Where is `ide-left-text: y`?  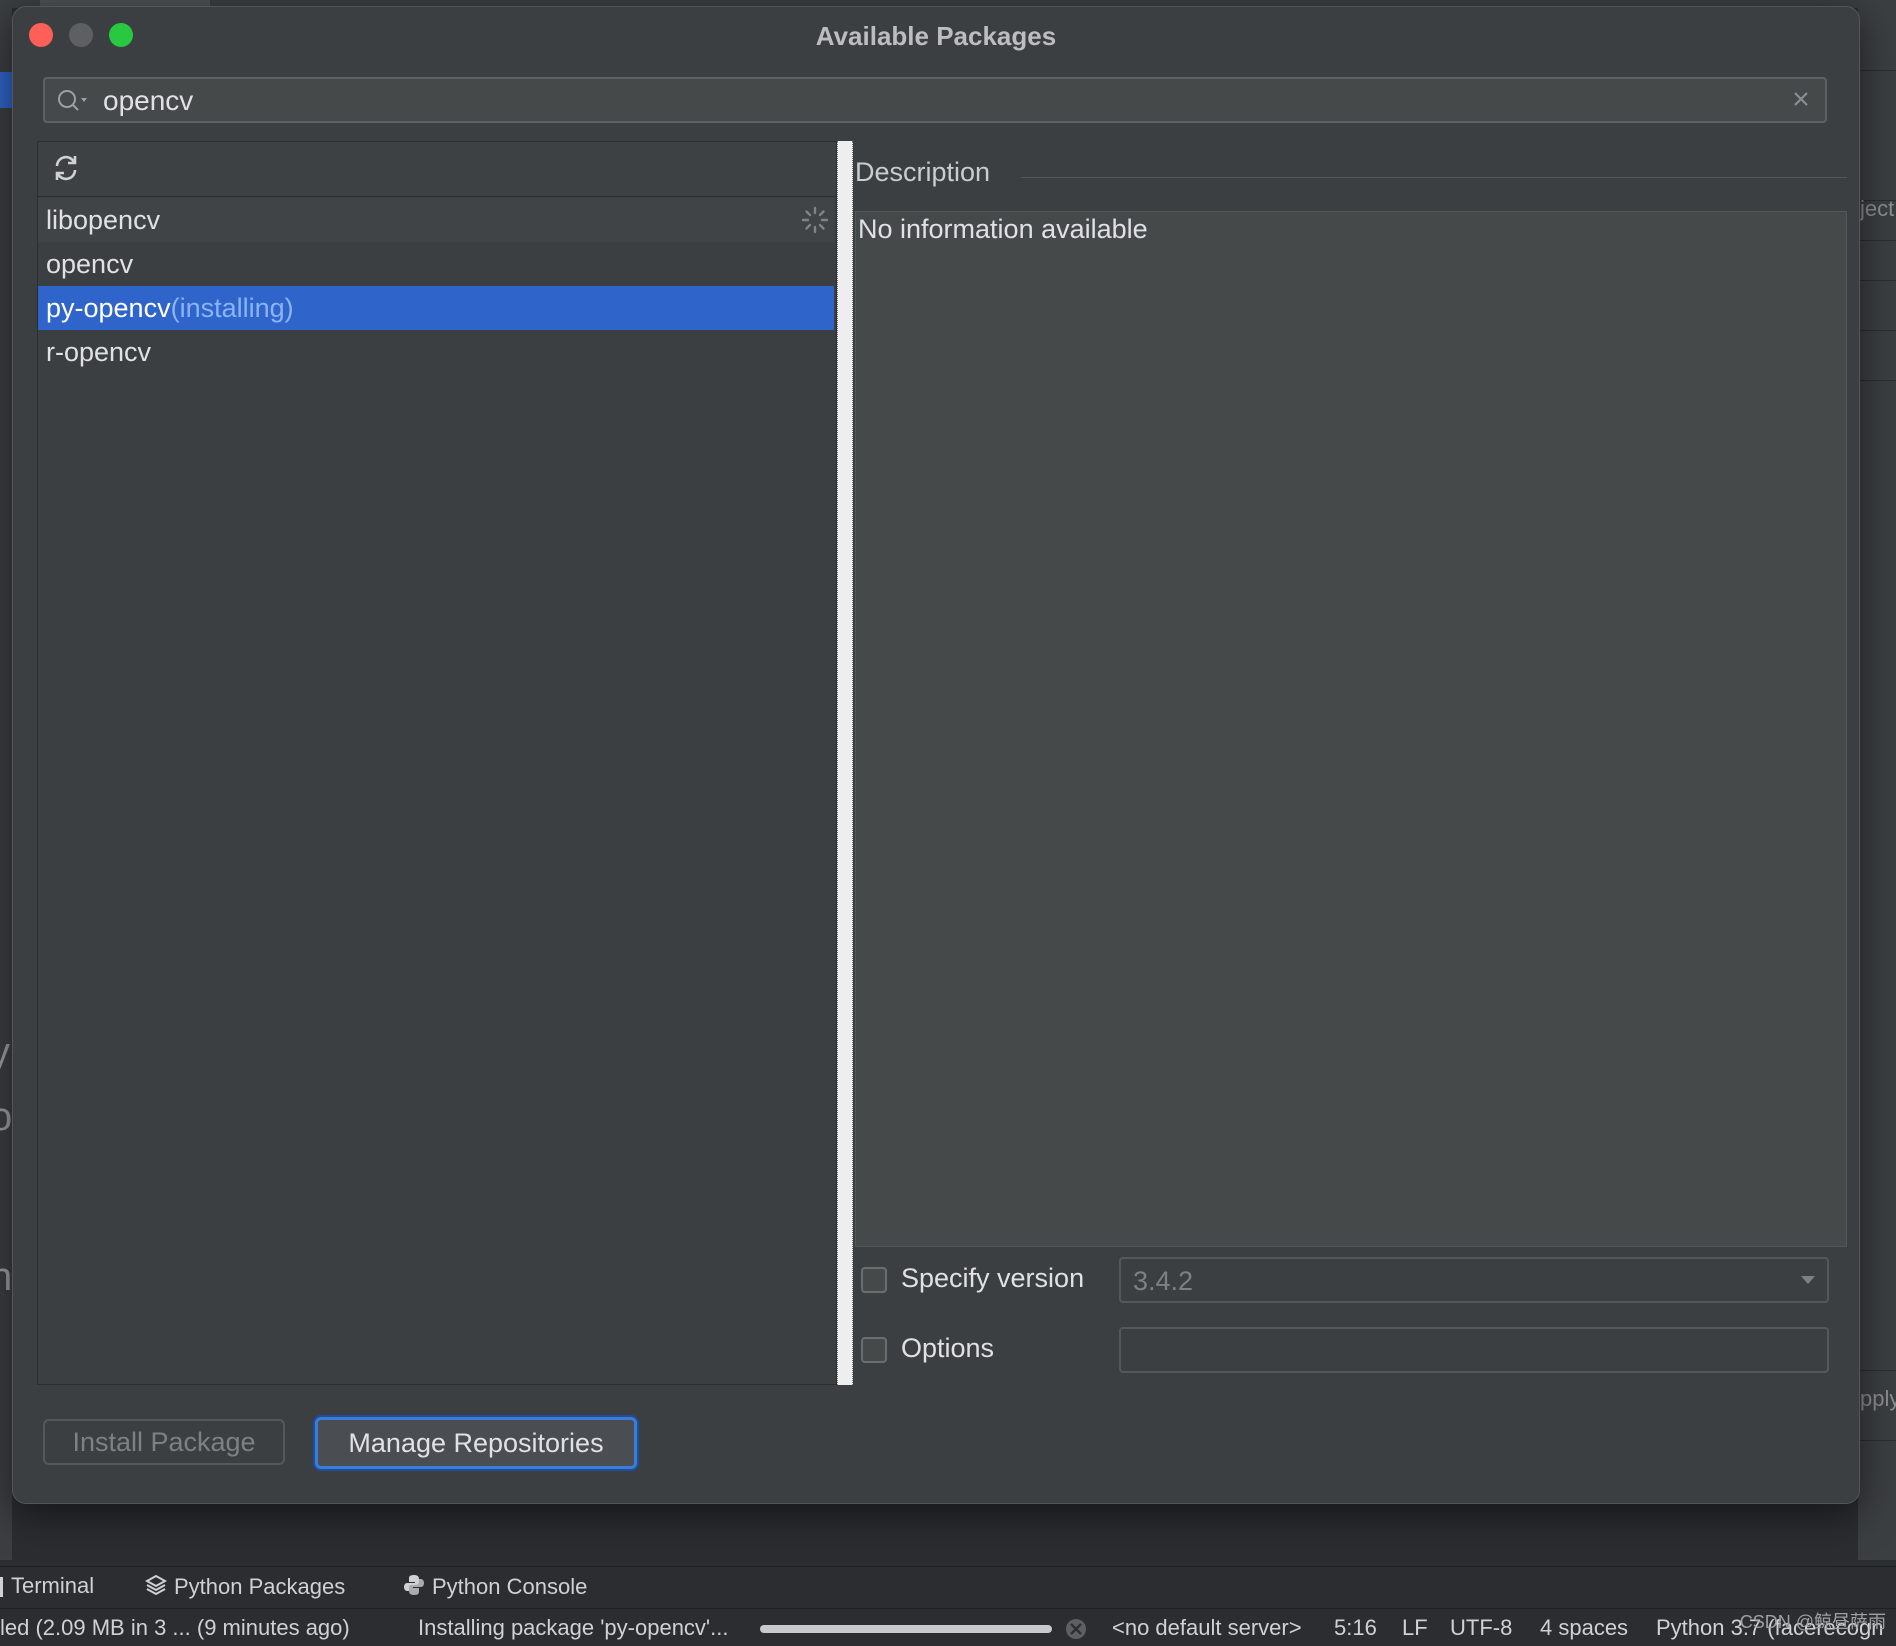 ide-left-text: y is located at coordinates (5, 1052).